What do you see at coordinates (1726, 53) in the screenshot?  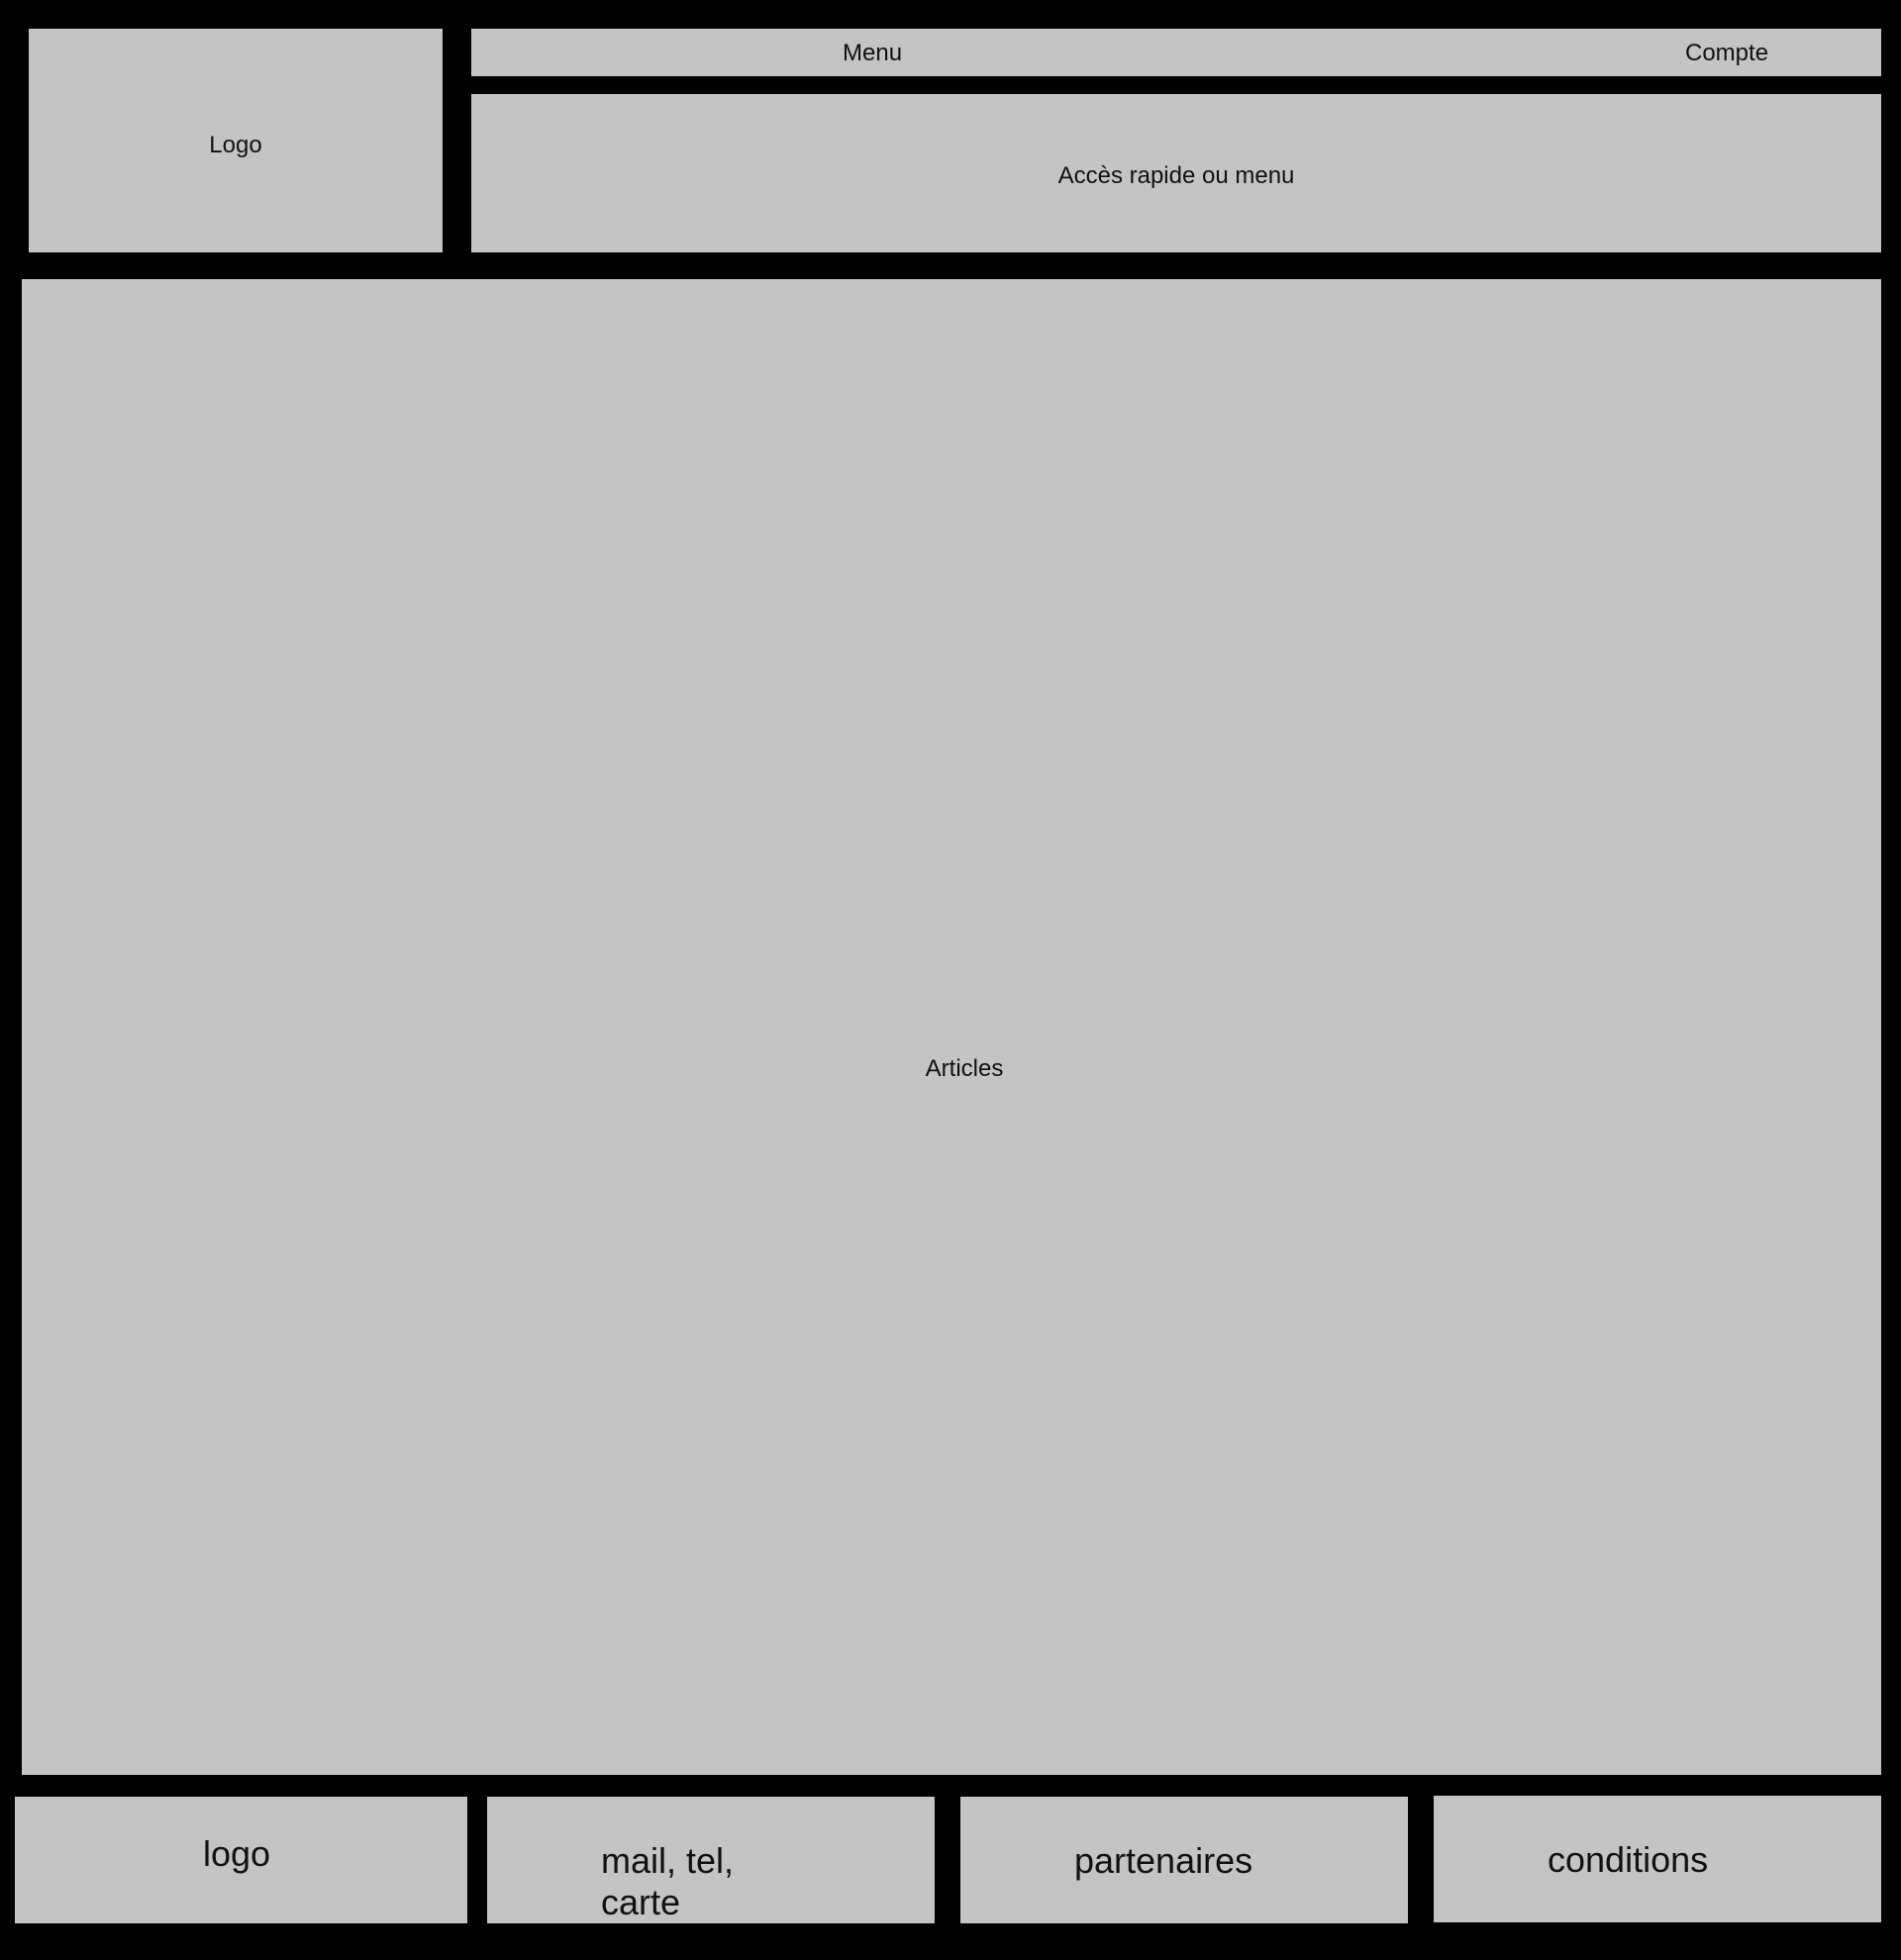 I see `account-link: Compte` at bounding box center [1726, 53].